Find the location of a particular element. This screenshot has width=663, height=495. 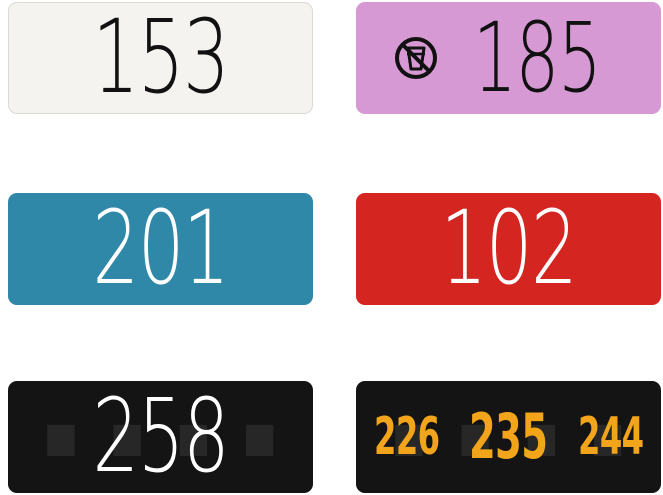

plate-number: 258 is located at coordinates (161, 437).